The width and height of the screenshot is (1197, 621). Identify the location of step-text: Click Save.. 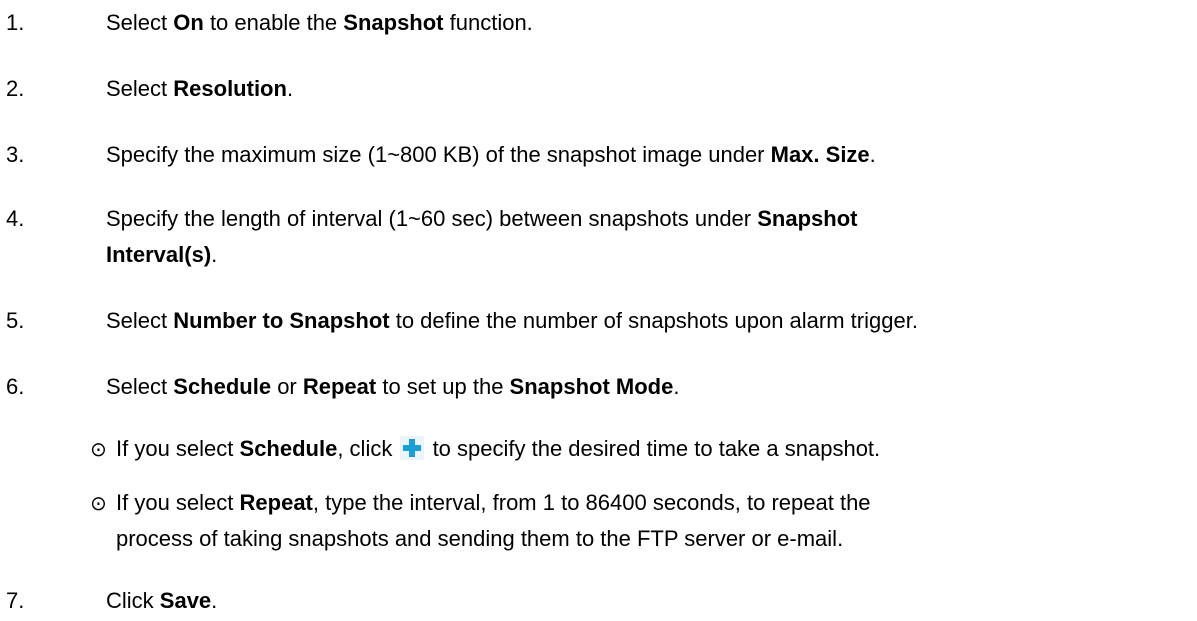
(162, 600).